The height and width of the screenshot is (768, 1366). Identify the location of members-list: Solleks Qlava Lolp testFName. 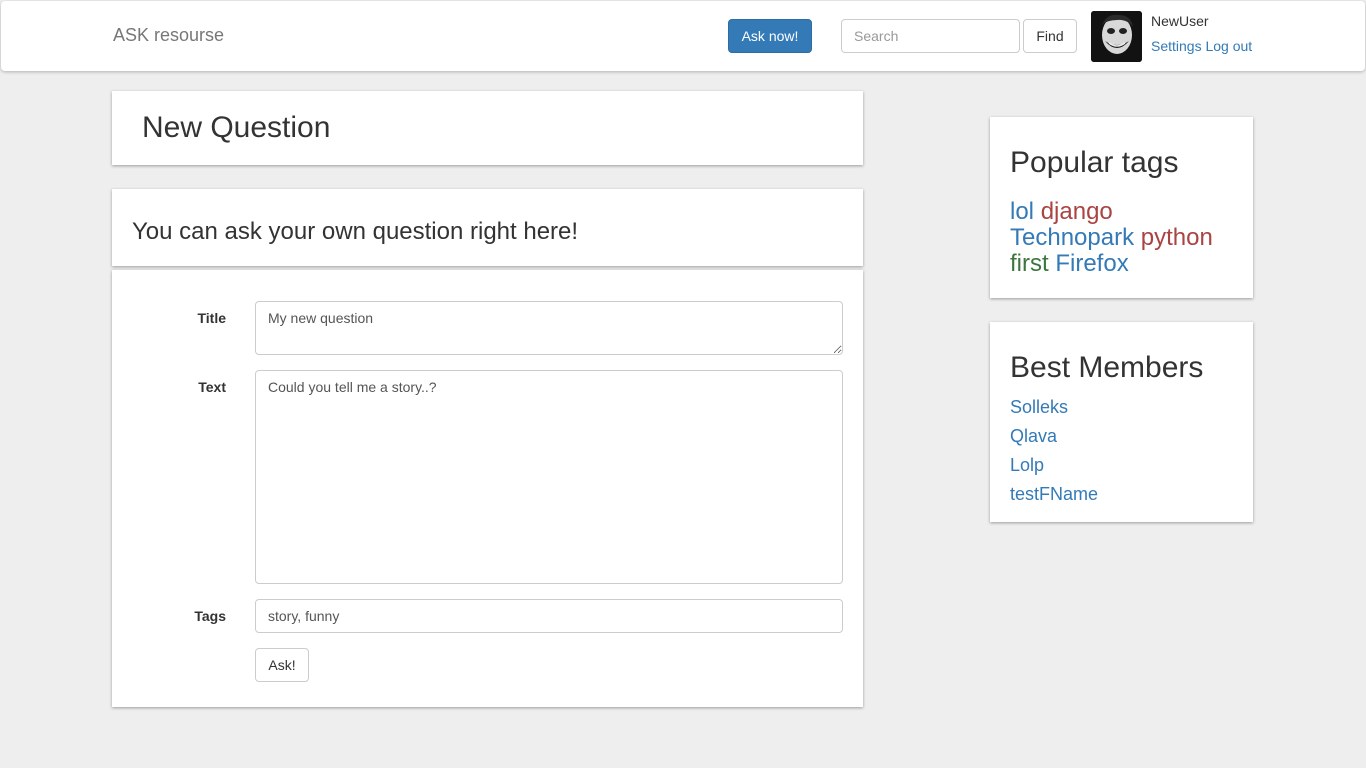
(1054, 451).